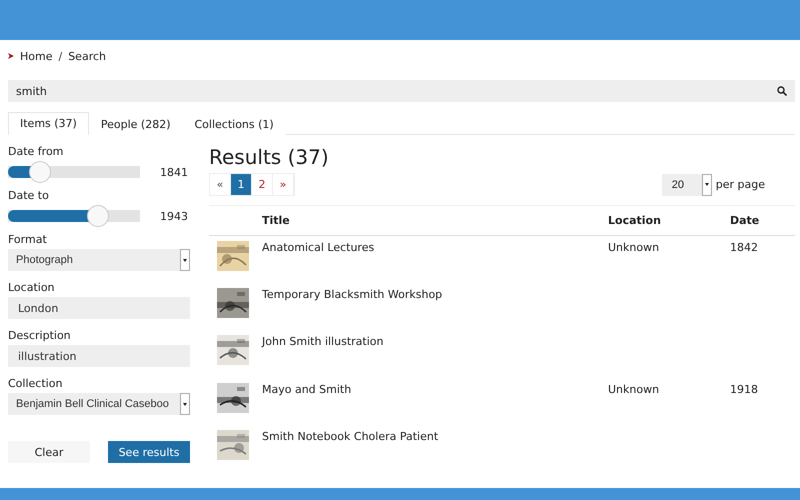 This screenshot has width=800, height=500. What do you see at coordinates (99, 404) in the screenshot?
I see `select-field: Benjamin Bell Clinical Caseboo` at bounding box center [99, 404].